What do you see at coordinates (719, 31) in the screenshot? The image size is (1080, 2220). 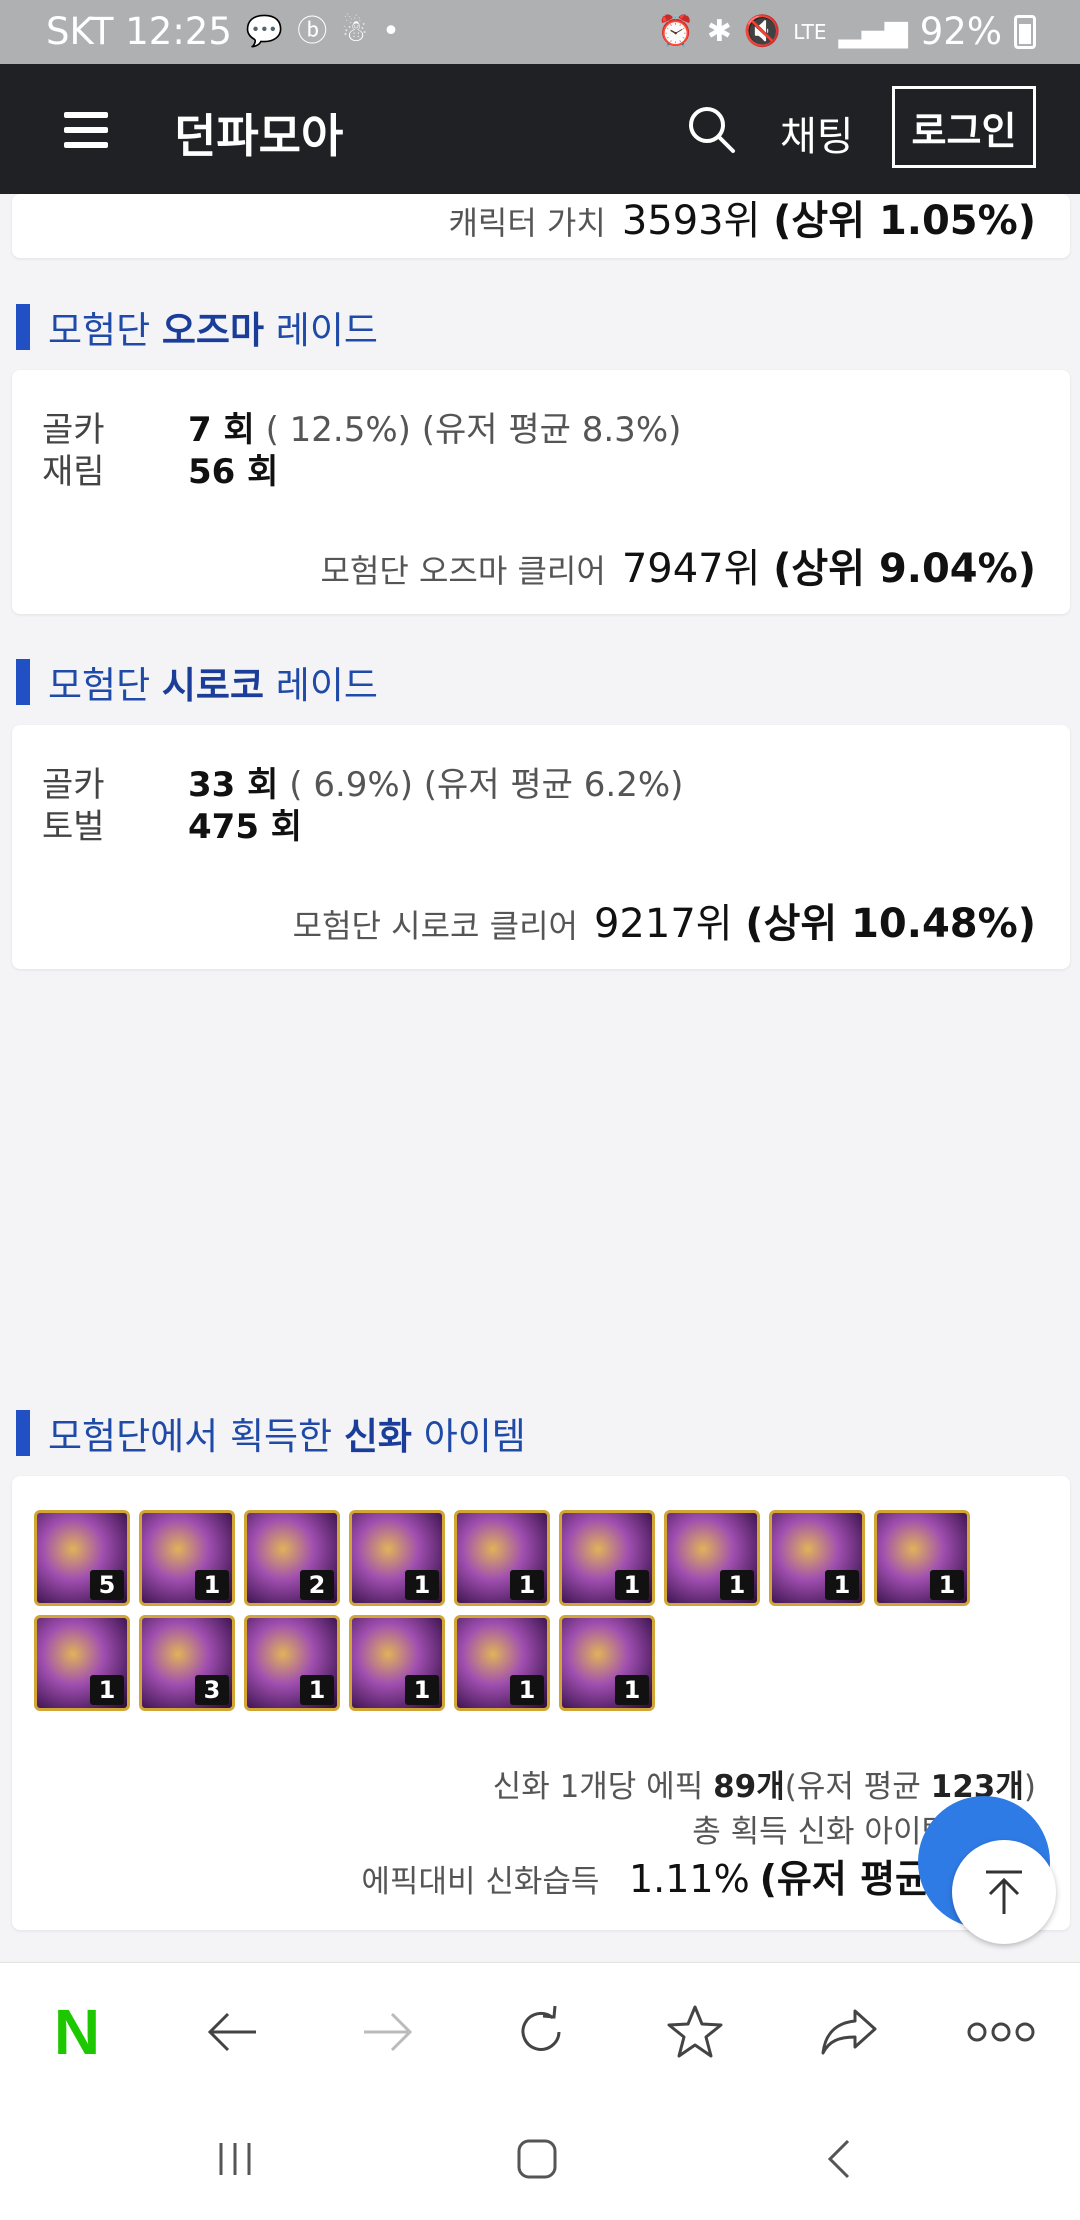 I see `bluetooth-icon: ✱` at bounding box center [719, 31].